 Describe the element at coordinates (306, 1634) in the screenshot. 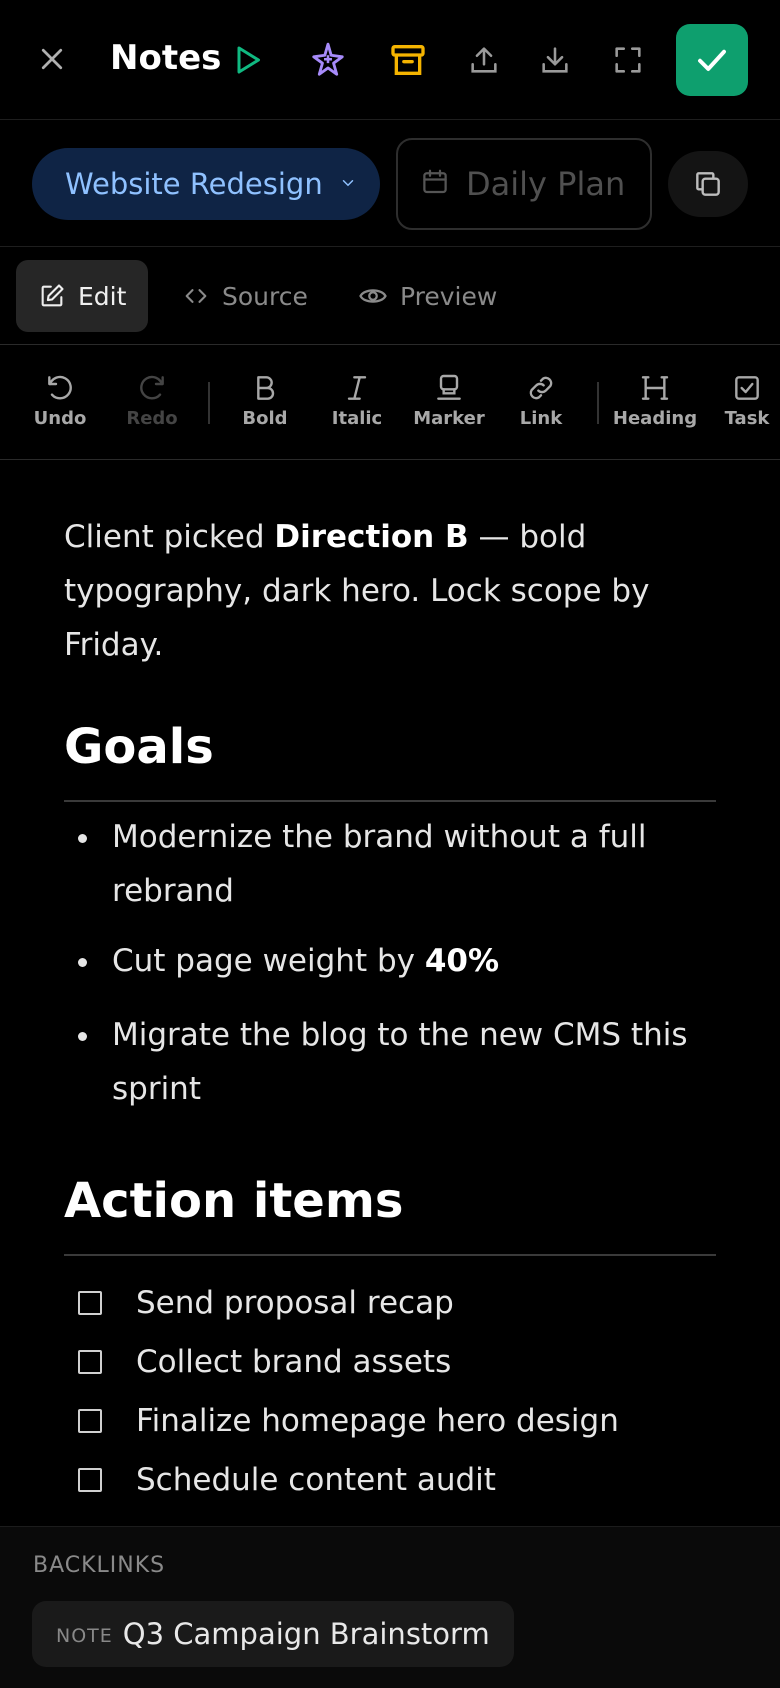

I see `backlink-title: Q3 Campaign Brainstorm` at that location.